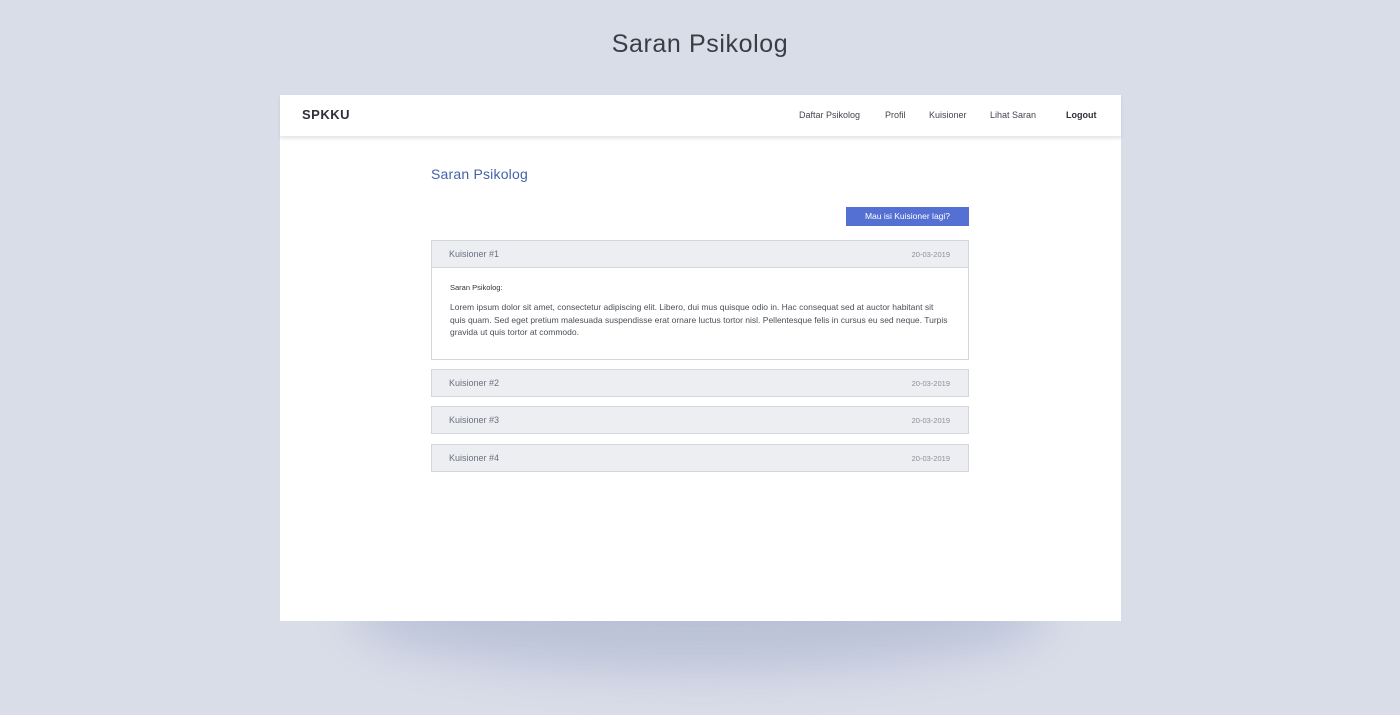  Describe the element at coordinates (895, 115) in the screenshot. I see `nav-profil: Profil` at that location.